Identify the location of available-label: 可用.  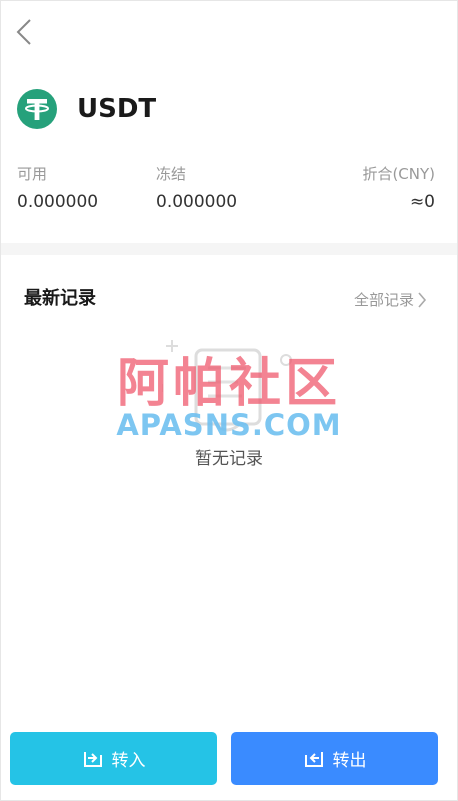
(32, 174).